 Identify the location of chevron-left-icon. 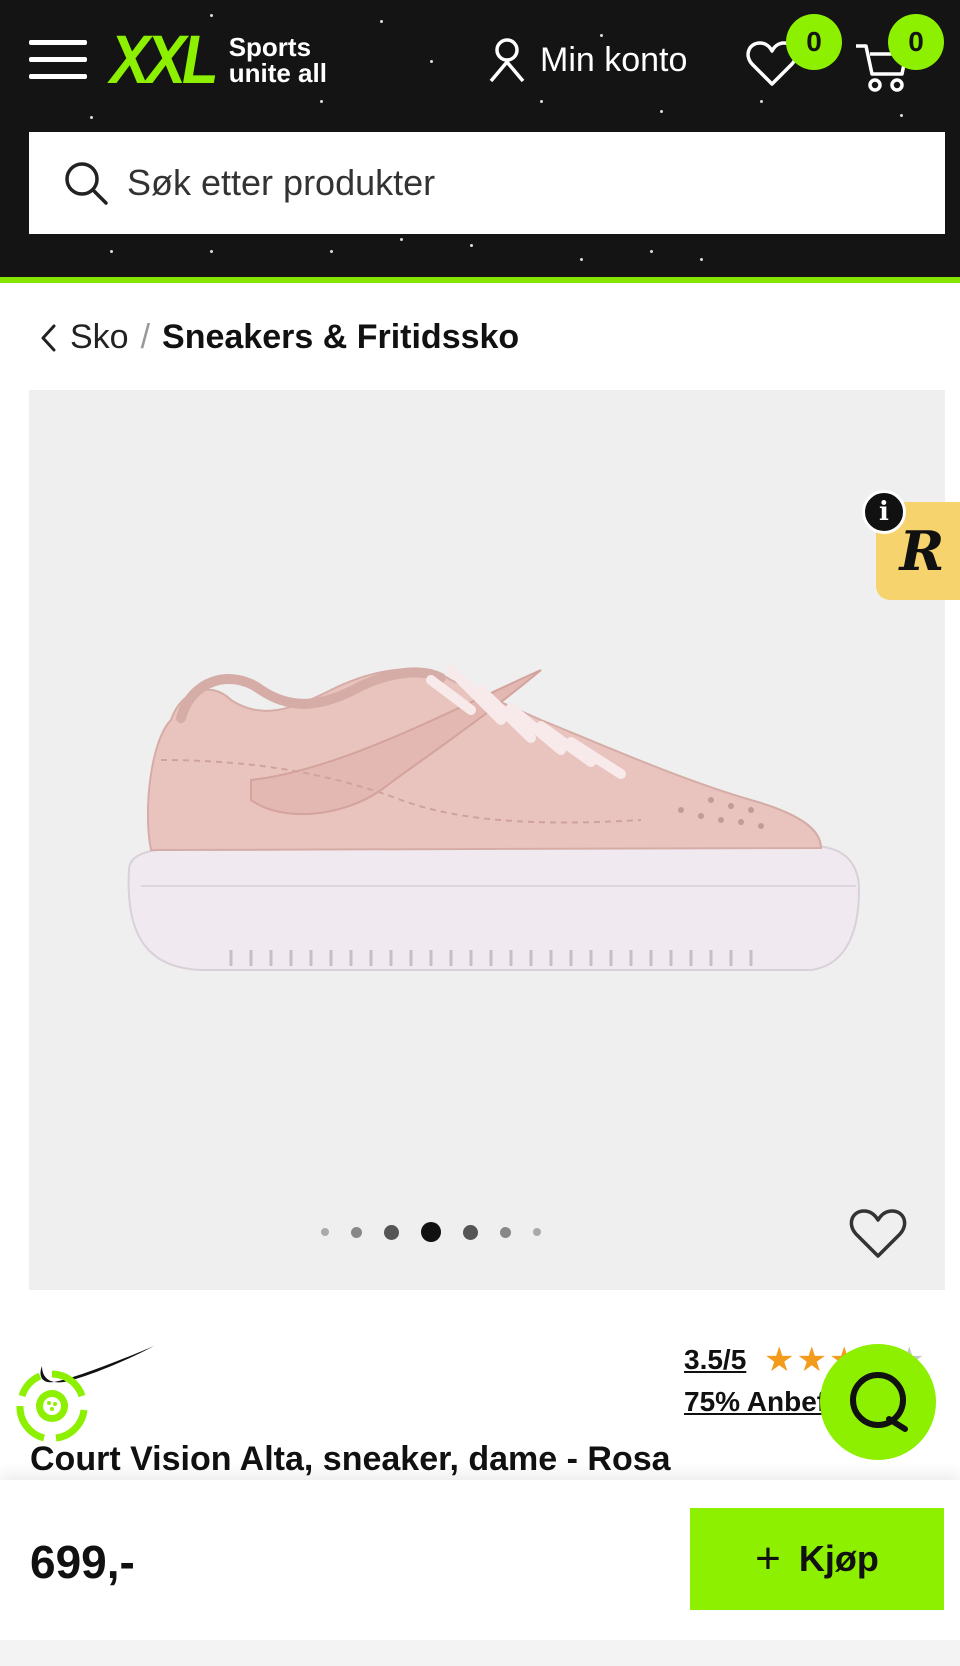
(48, 338).